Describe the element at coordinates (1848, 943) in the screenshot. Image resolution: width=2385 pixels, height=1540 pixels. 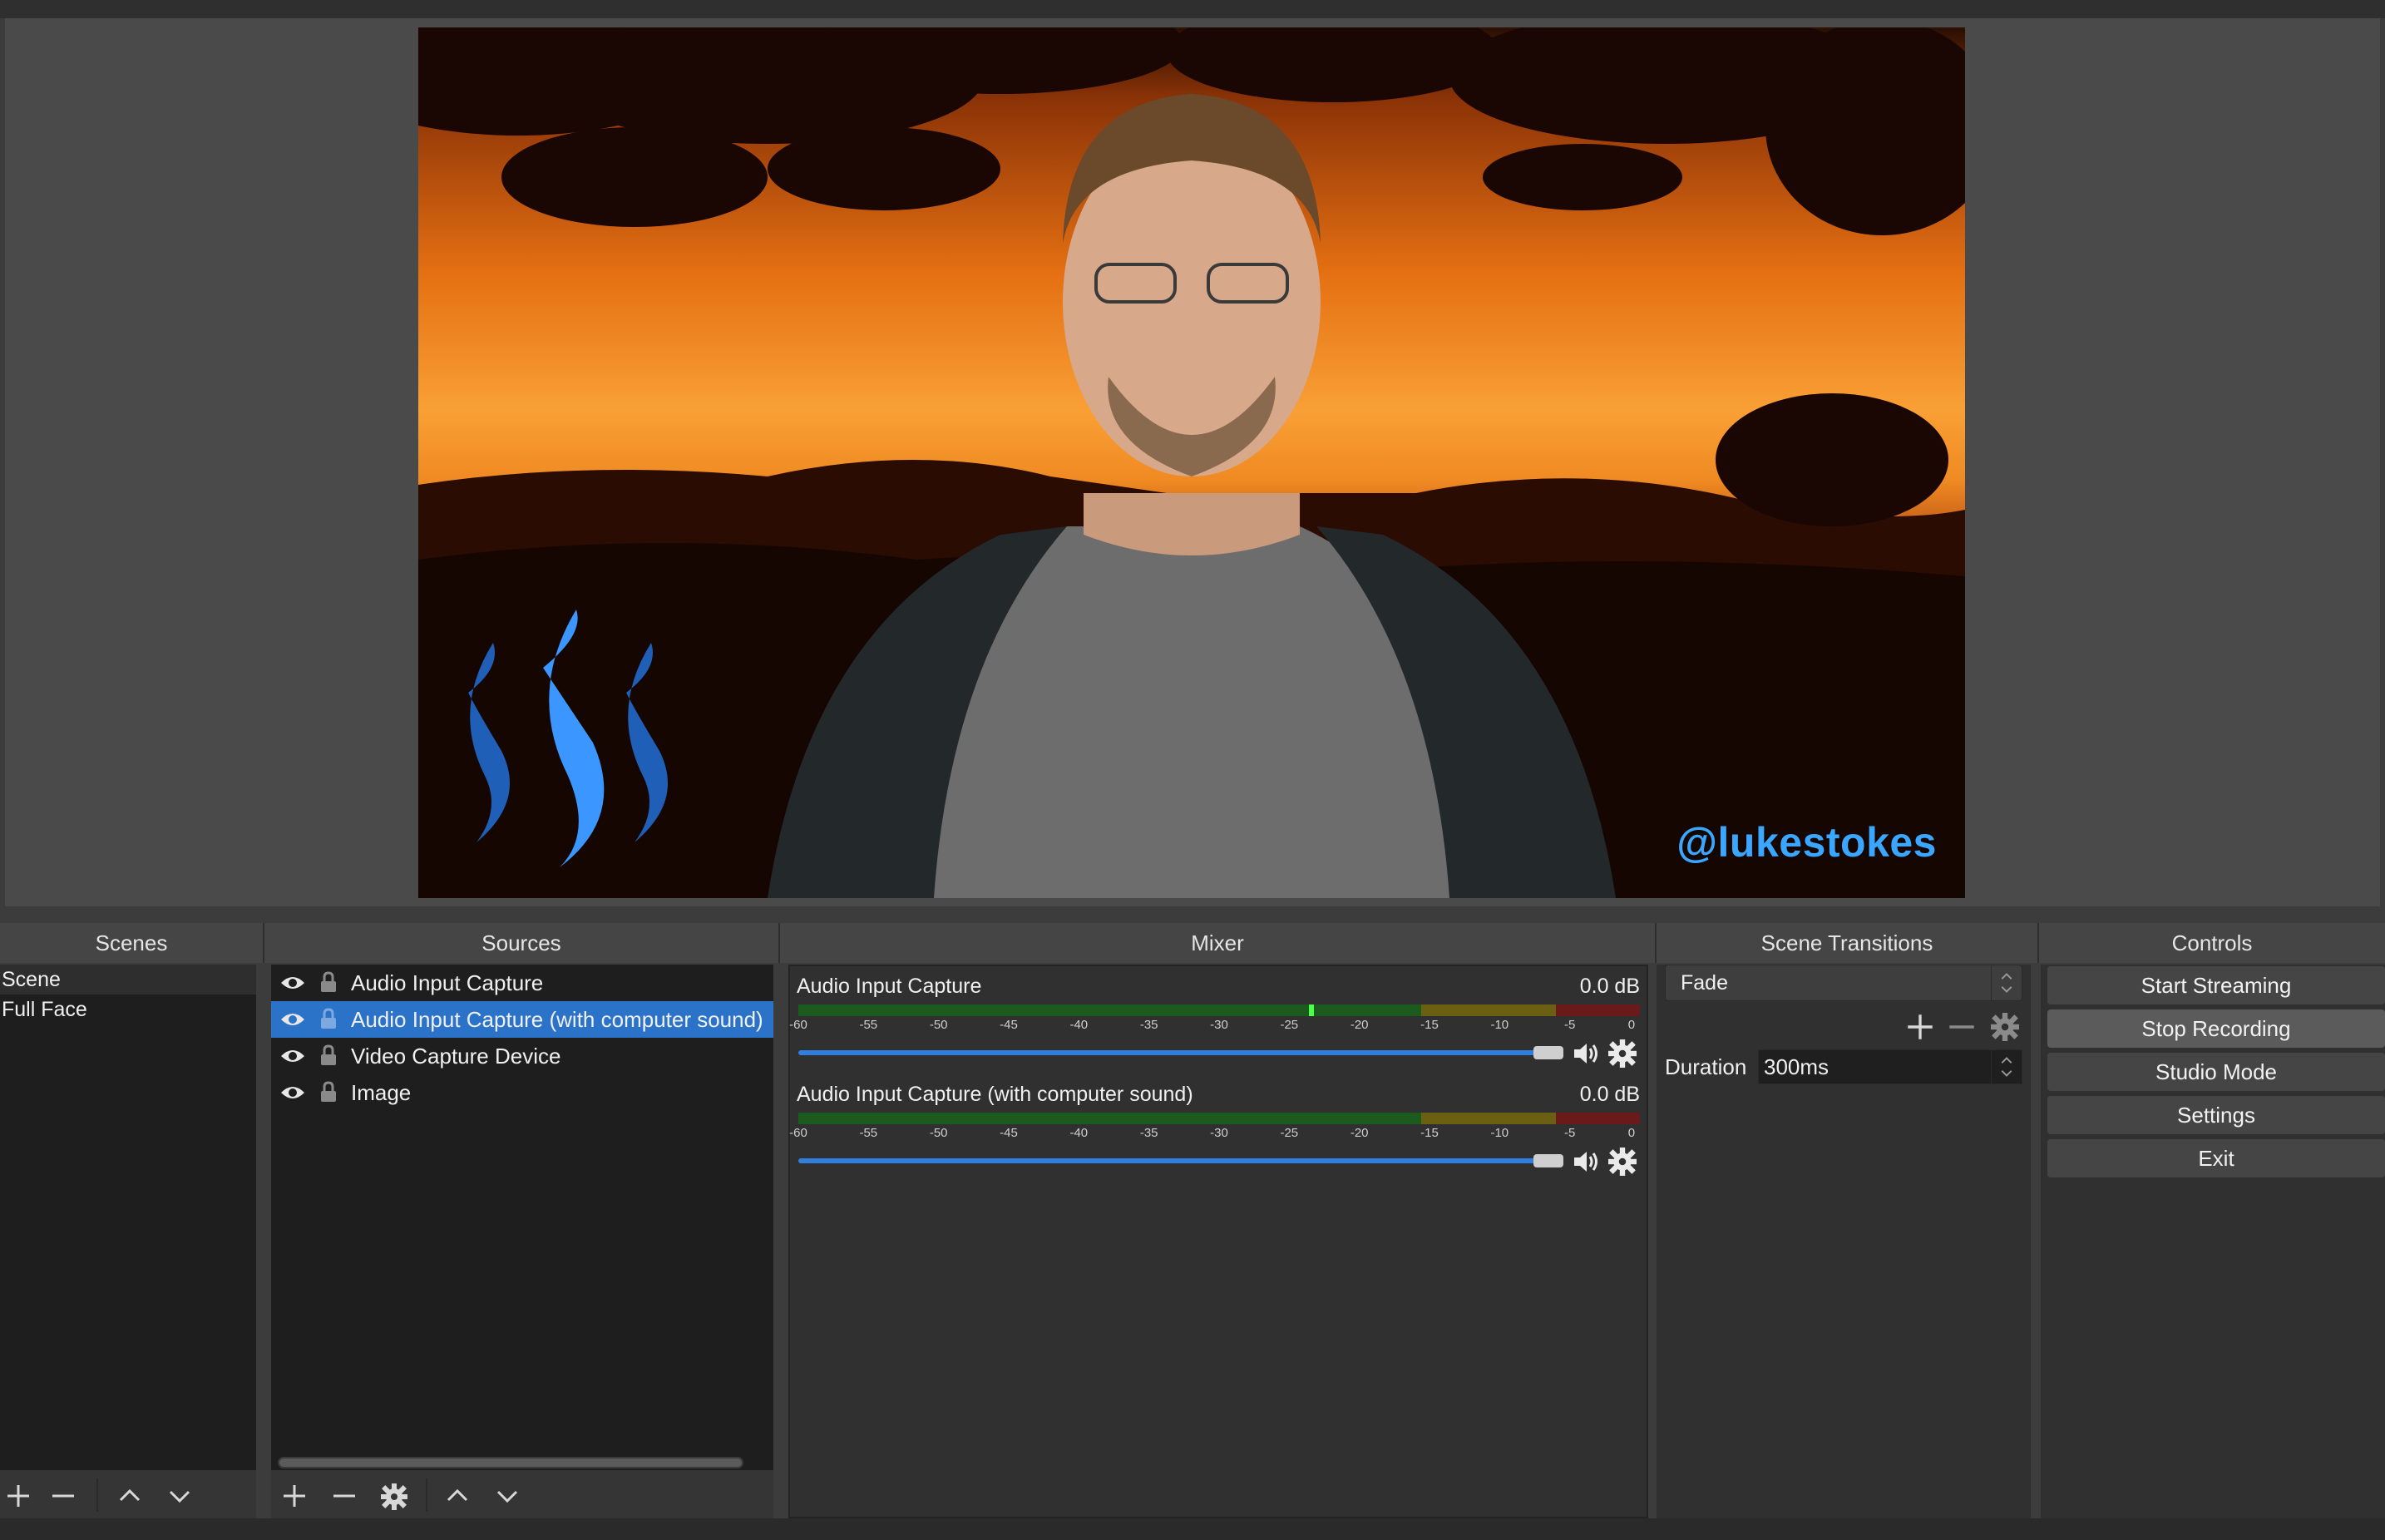
I see `transitions-header: Scene Transitions` at that location.